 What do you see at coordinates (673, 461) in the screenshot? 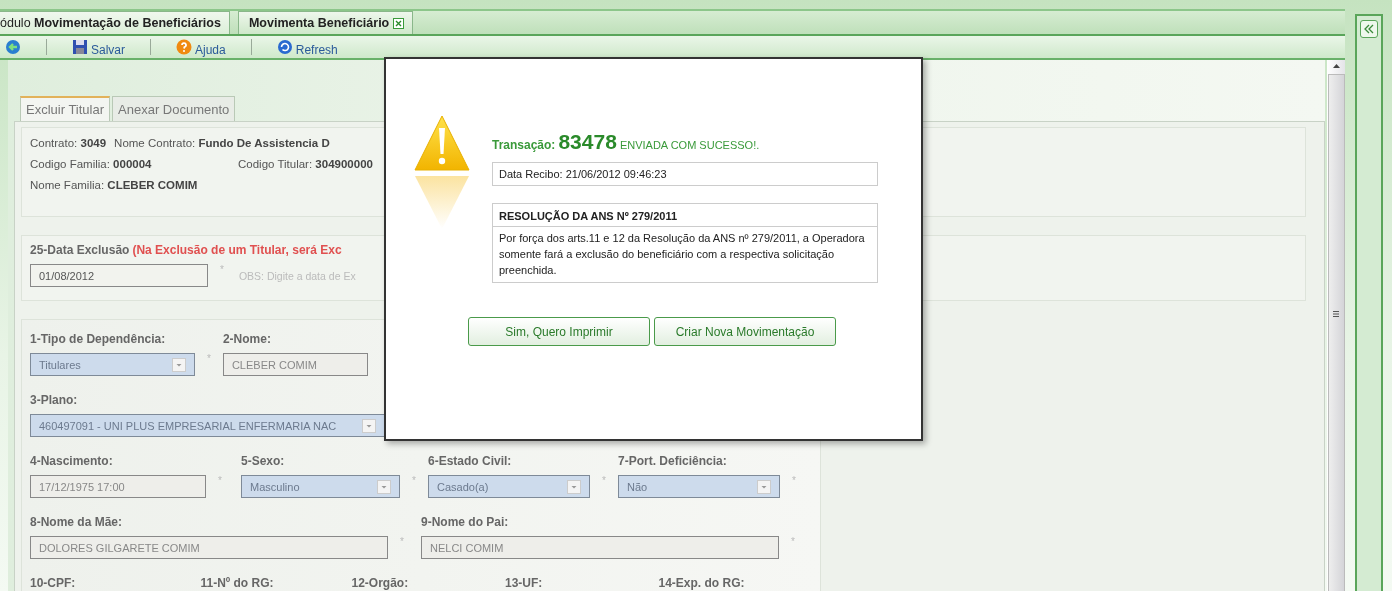
I see `field-label: 7-Port. Deficiência:` at bounding box center [673, 461].